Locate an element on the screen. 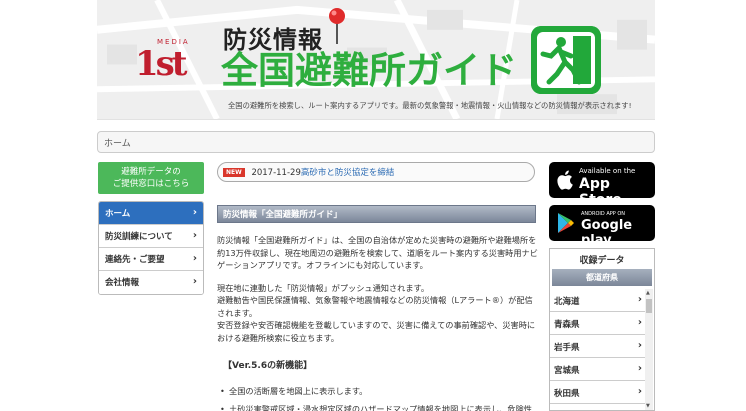 The image size is (746, 411). nav-item-home: ホーム › is located at coordinates (151, 213).